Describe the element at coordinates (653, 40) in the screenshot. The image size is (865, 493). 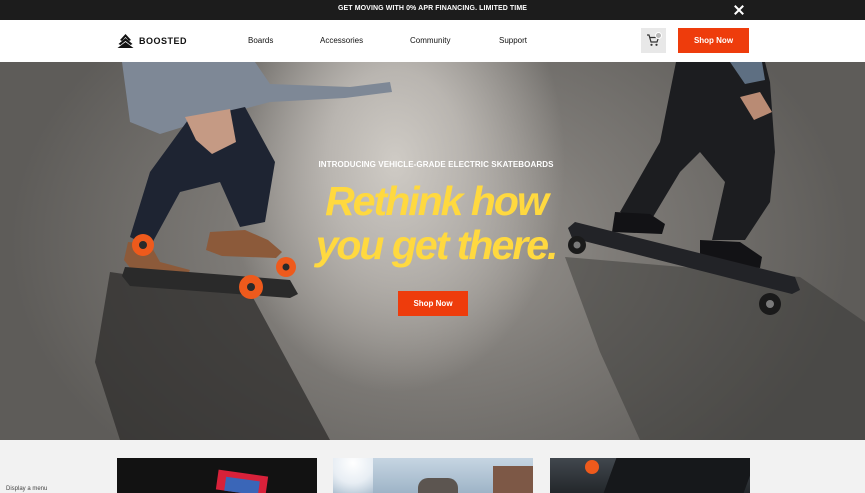
I see `cart-button` at that location.